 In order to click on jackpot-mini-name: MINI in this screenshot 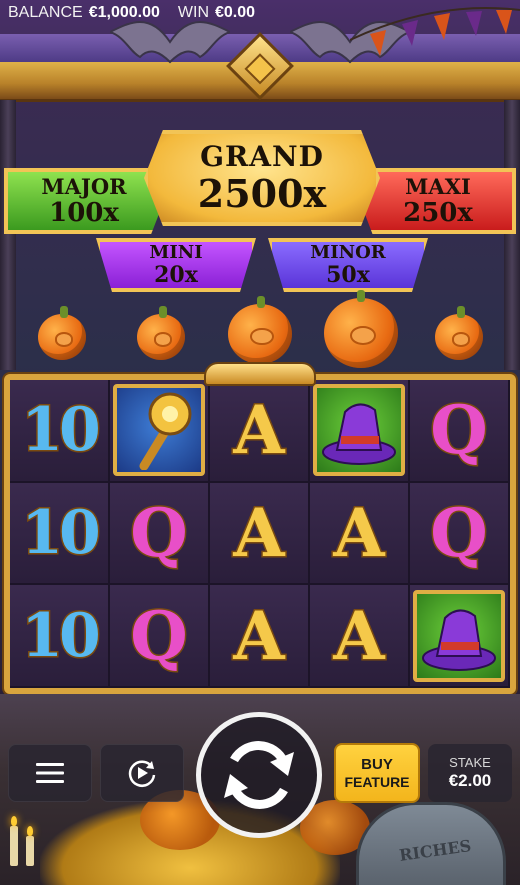, I will do `click(176, 252)`.